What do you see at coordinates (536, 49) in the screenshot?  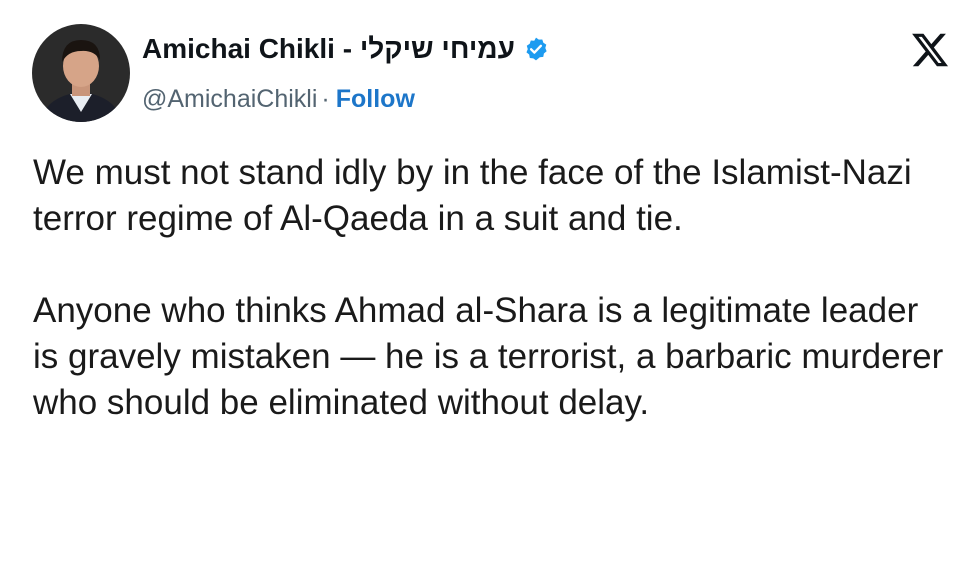 I see `verified-badge-icon` at bounding box center [536, 49].